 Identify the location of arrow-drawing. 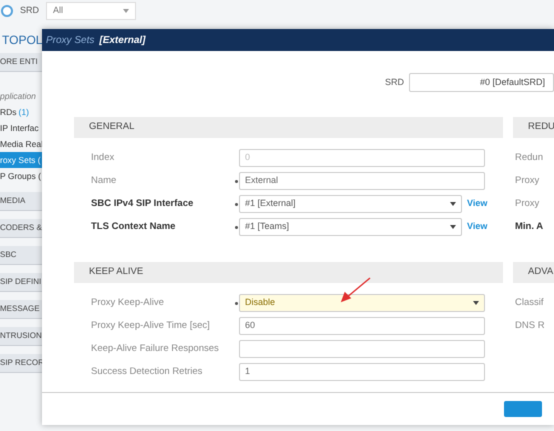
(356, 290).